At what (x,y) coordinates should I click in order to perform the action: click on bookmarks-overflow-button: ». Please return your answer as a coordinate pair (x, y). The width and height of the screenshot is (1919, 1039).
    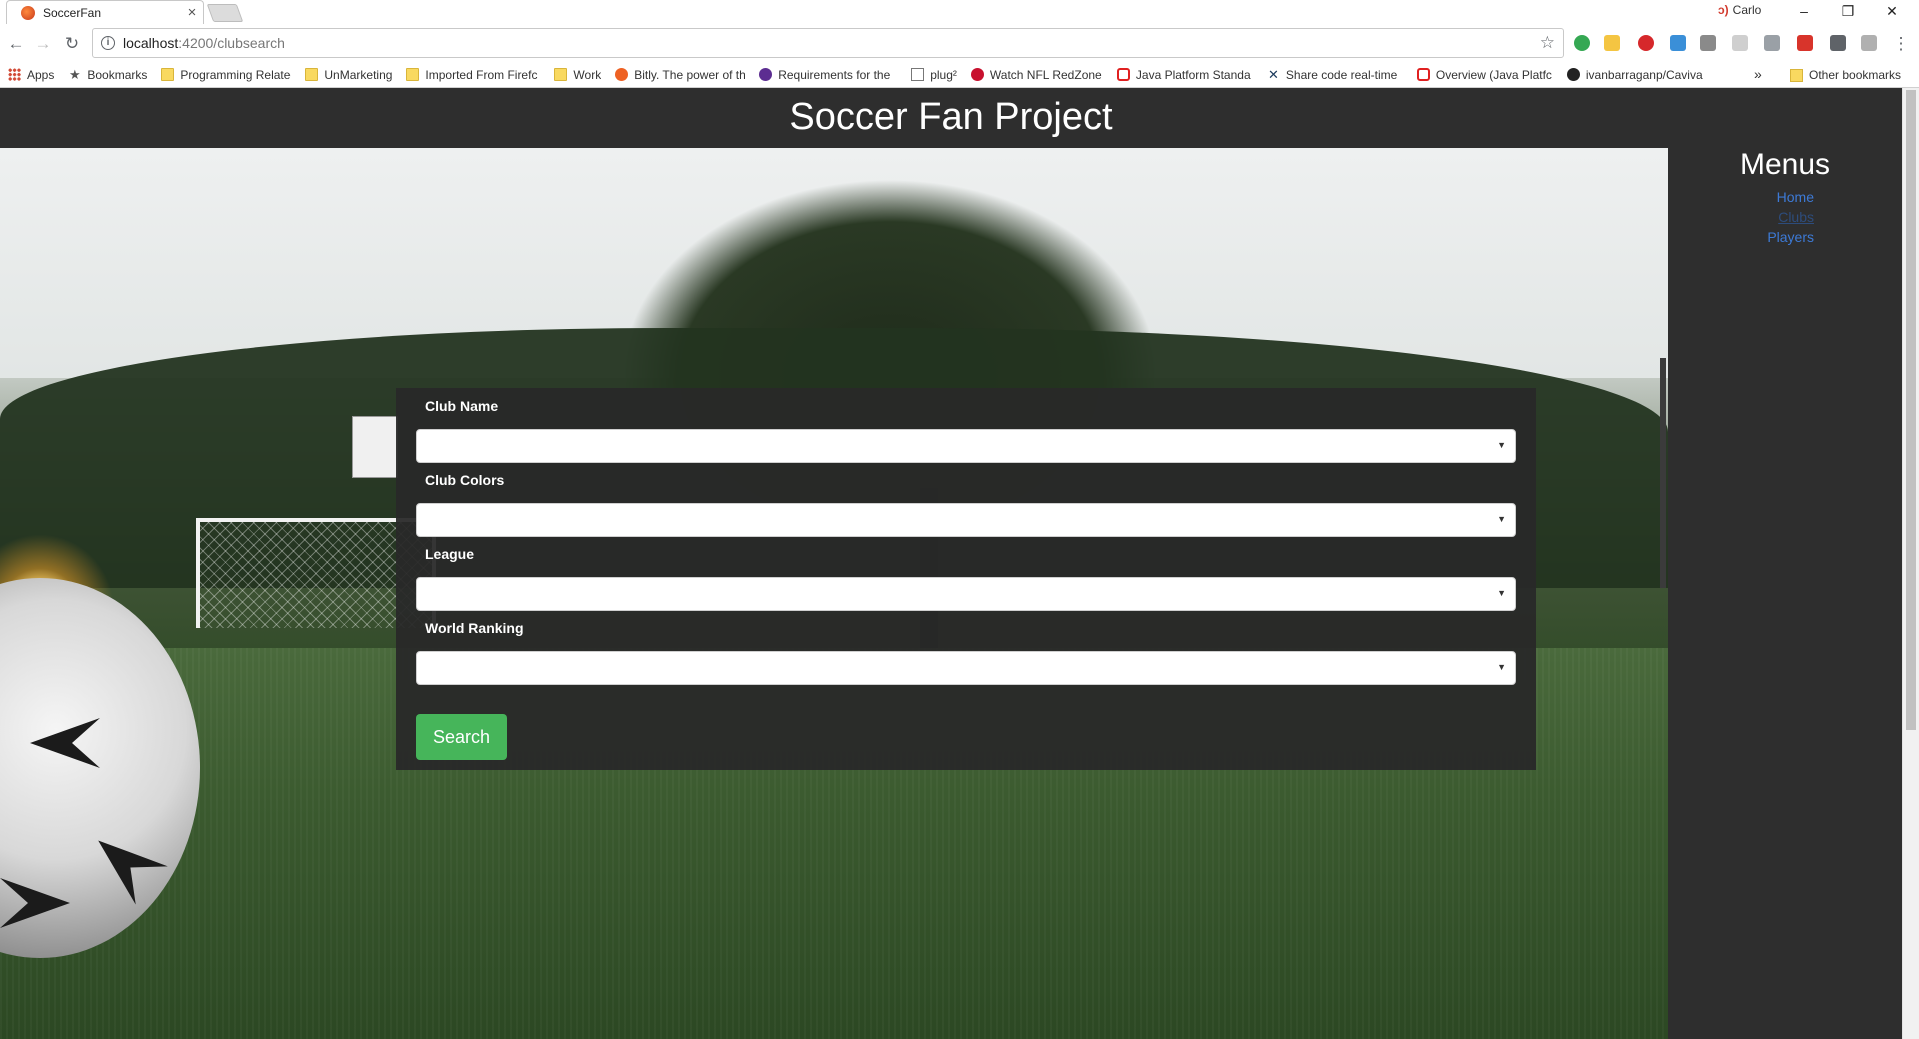
    Looking at the image, I should click on (1758, 74).